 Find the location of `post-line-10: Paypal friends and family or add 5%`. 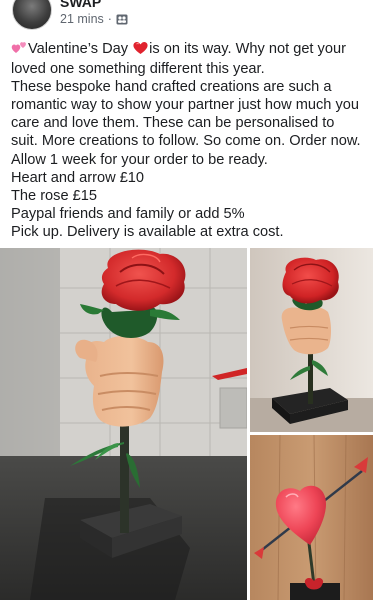

post-line-10: Paypal friends and family or add 5% is located at coordinates (128, 213).